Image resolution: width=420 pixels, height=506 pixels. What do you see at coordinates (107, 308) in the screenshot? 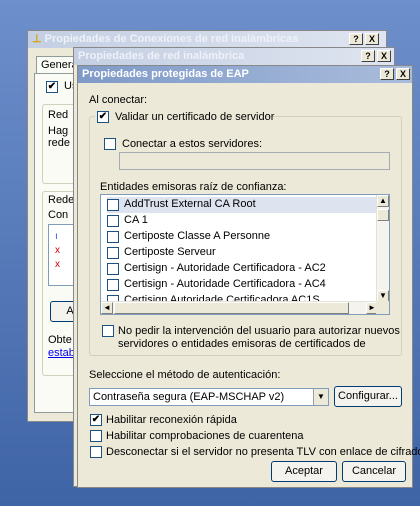
I see `scroll-left-icon: ◄` at bounding box center [107, 308].